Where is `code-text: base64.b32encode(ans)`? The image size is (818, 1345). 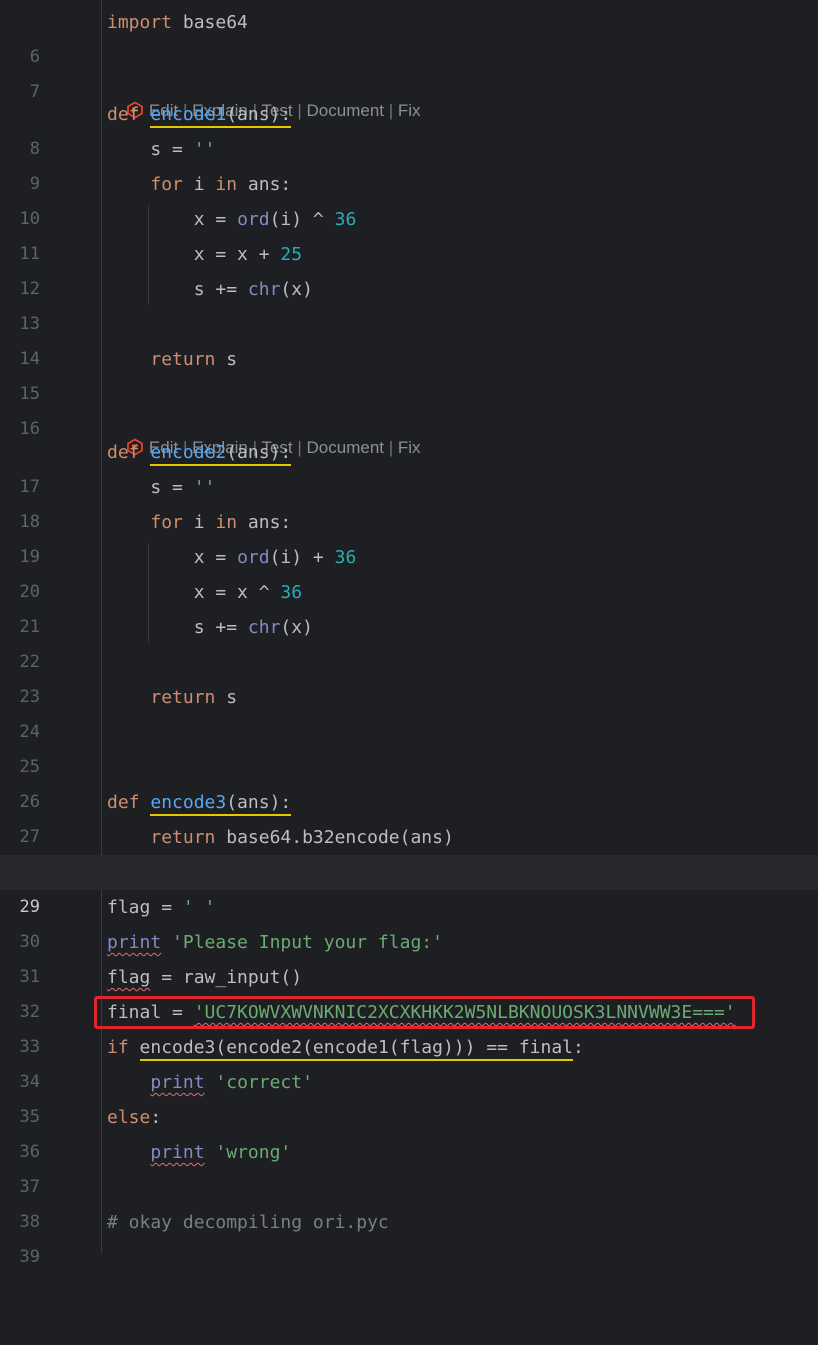 code-text: base64.b32encode(ans) is located at coordinates (334, 837).